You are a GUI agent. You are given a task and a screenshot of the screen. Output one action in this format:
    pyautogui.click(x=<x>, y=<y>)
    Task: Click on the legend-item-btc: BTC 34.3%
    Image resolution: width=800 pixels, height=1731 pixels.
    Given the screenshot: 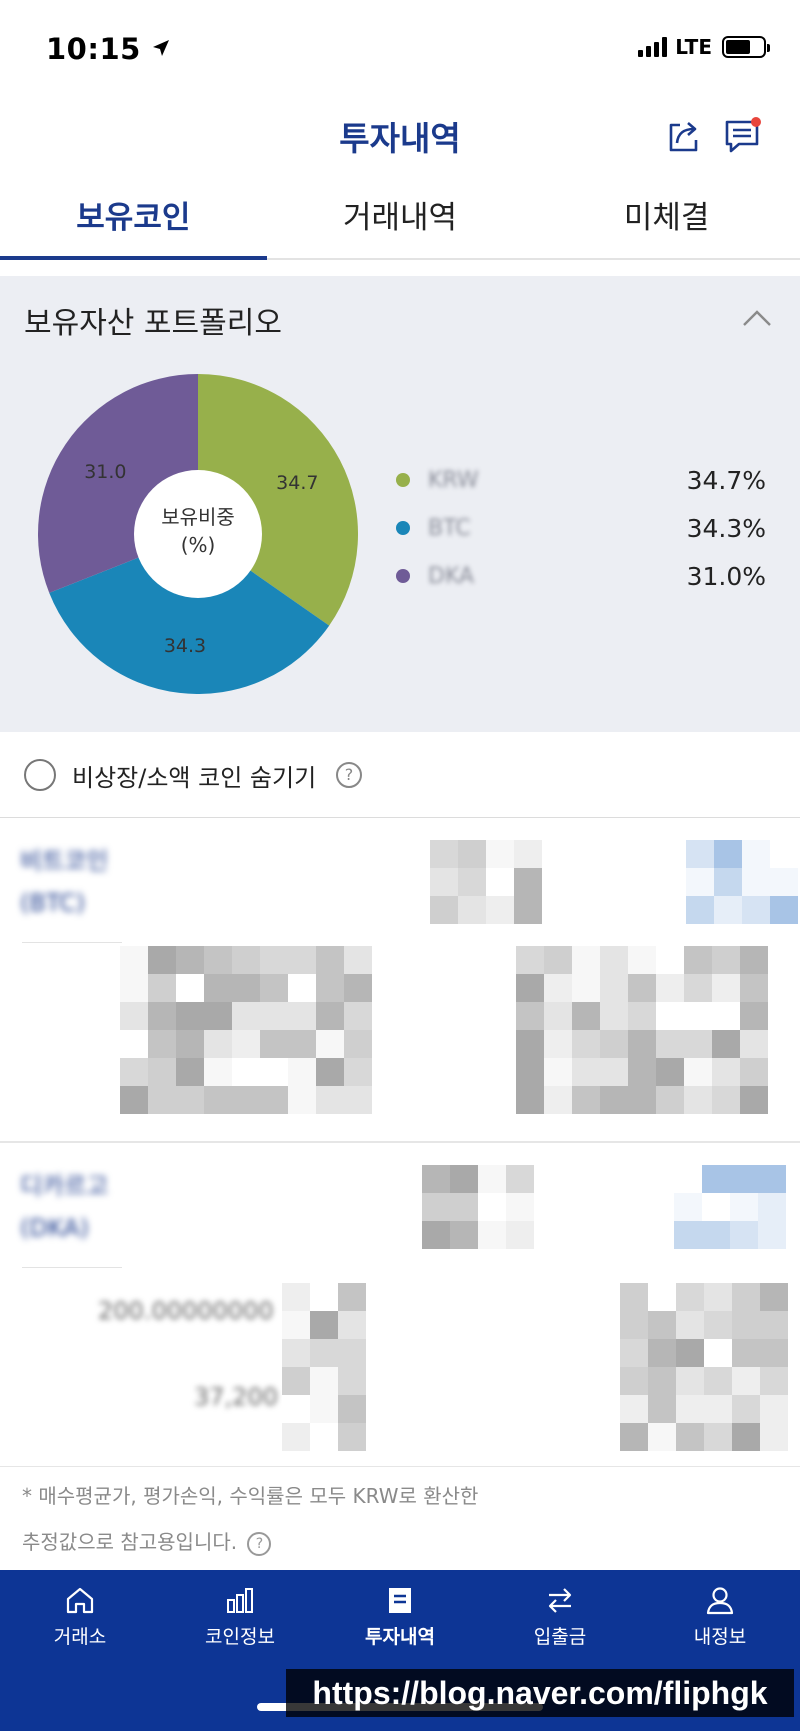 What is the action you would take?
    pyautogui.click(x=581, y=528)
    